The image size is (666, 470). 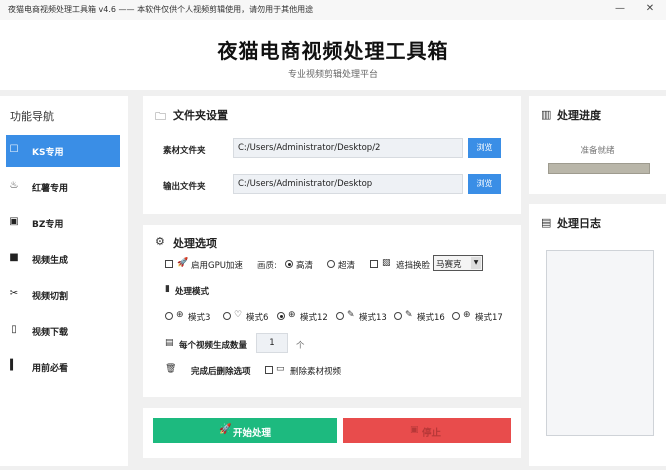 What do you see at coordinates (200, 115) in the screenshot?
I see `folder-settings-title: 文件夹设置` at bounding box center [200, 115].